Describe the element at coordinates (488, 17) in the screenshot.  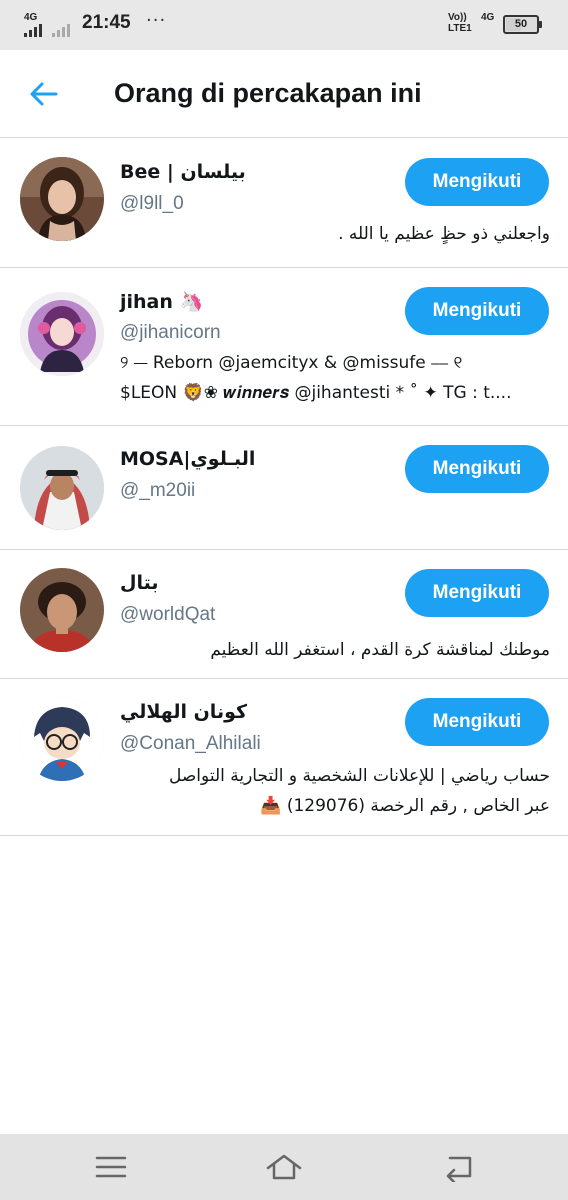
I see `network-type-right: 4G` at that location.